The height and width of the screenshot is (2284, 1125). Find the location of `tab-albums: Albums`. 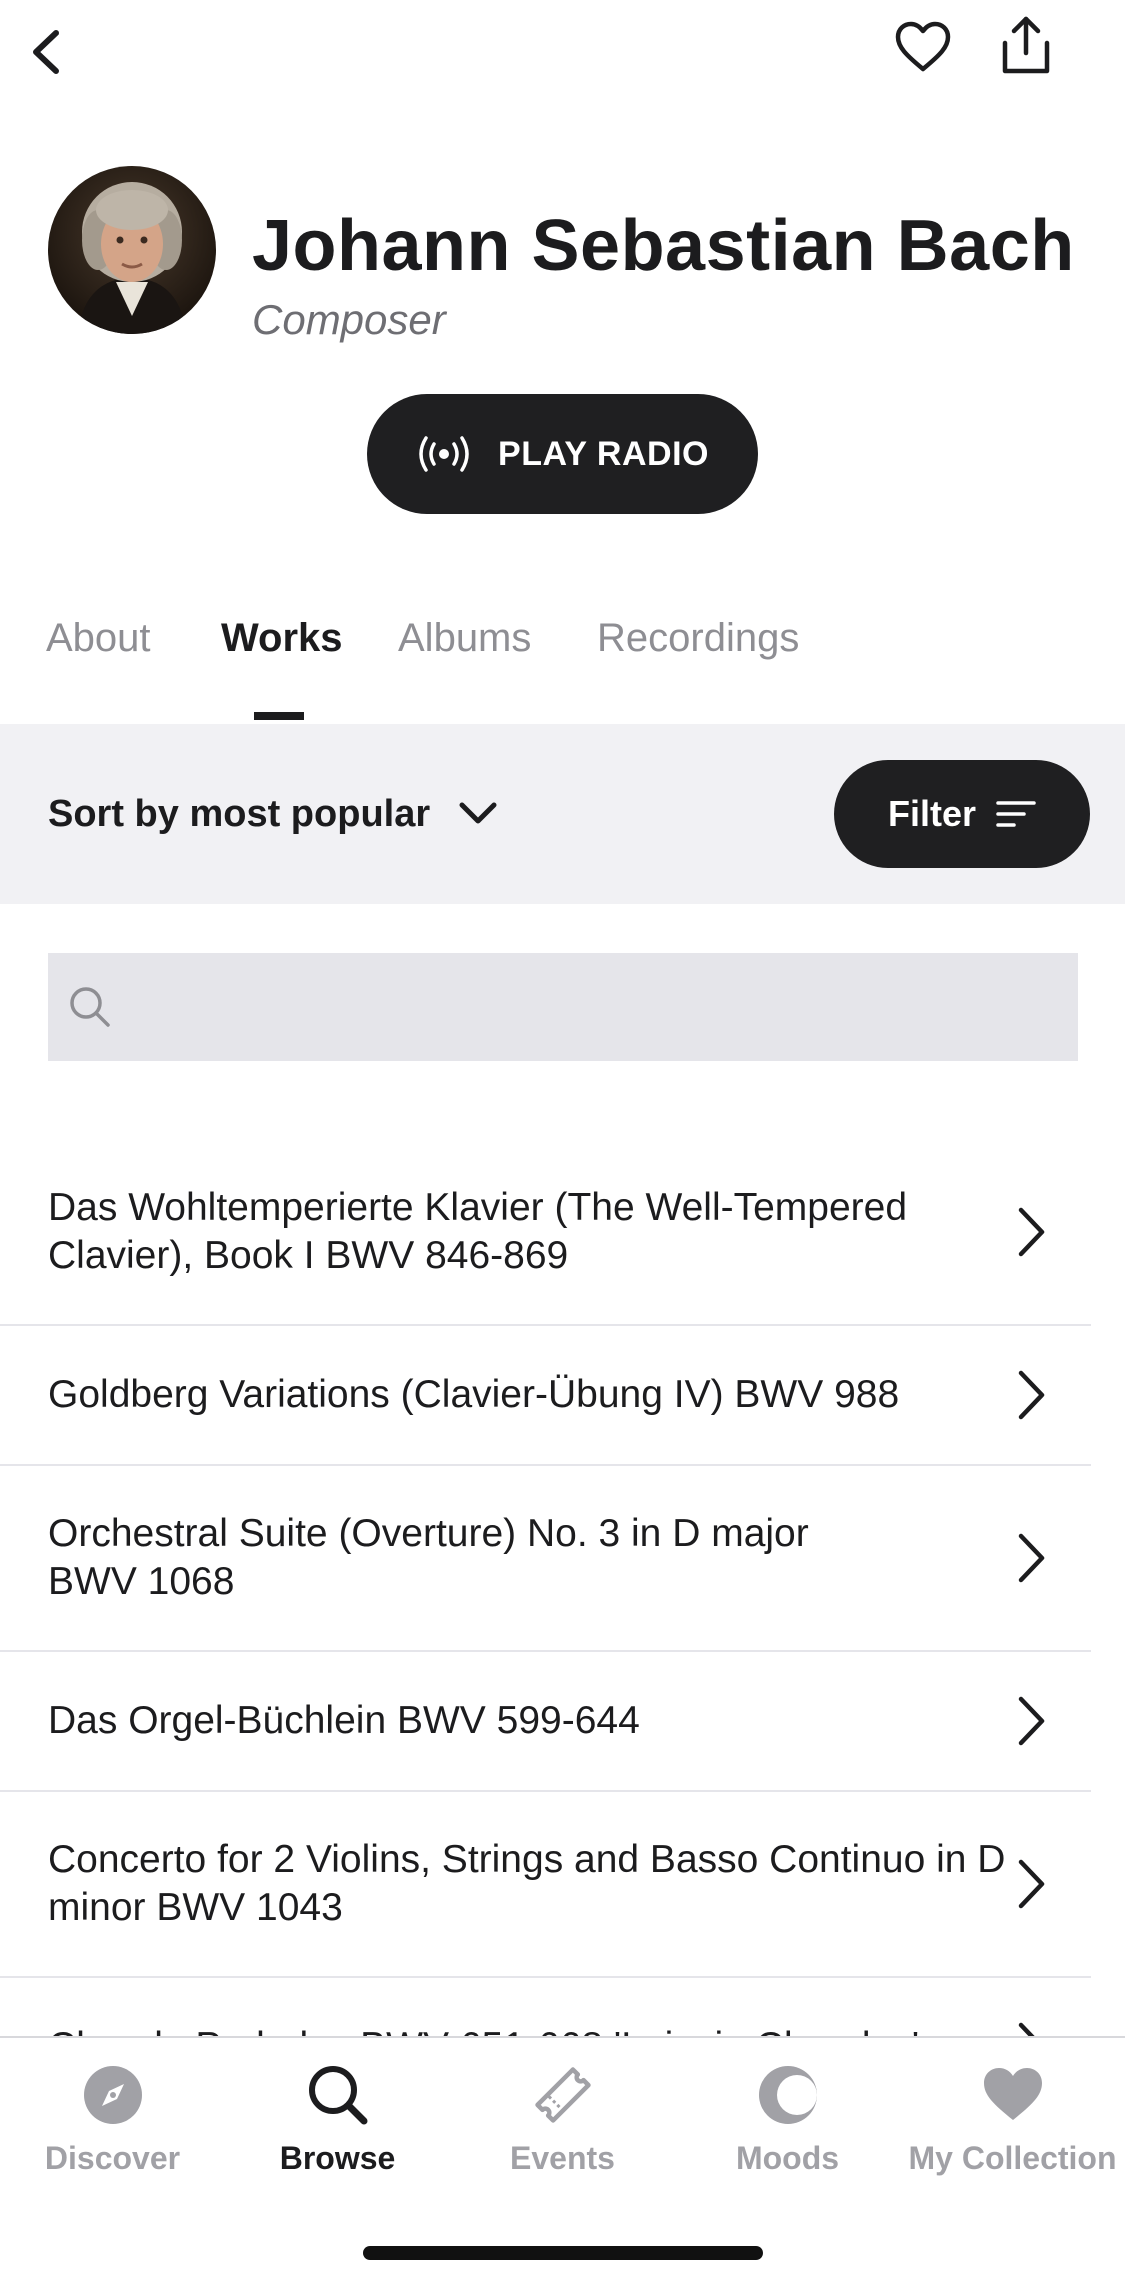

tab-albums: Albums is located at coordinates (464, 638).